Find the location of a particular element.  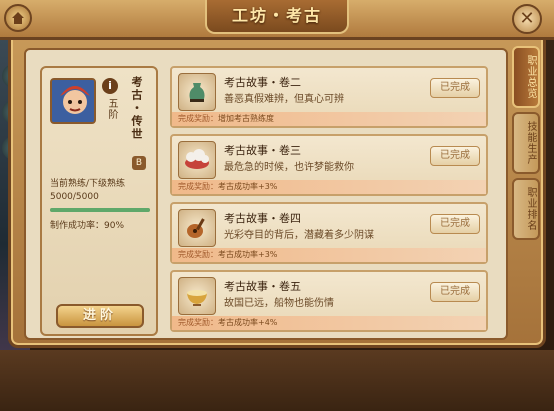

list-item: 考古故事・卷二 善恶真假难辨，但真心可辨 已完成 完成奖励：增加考古熟练度 is located at coordinates (329, 97).